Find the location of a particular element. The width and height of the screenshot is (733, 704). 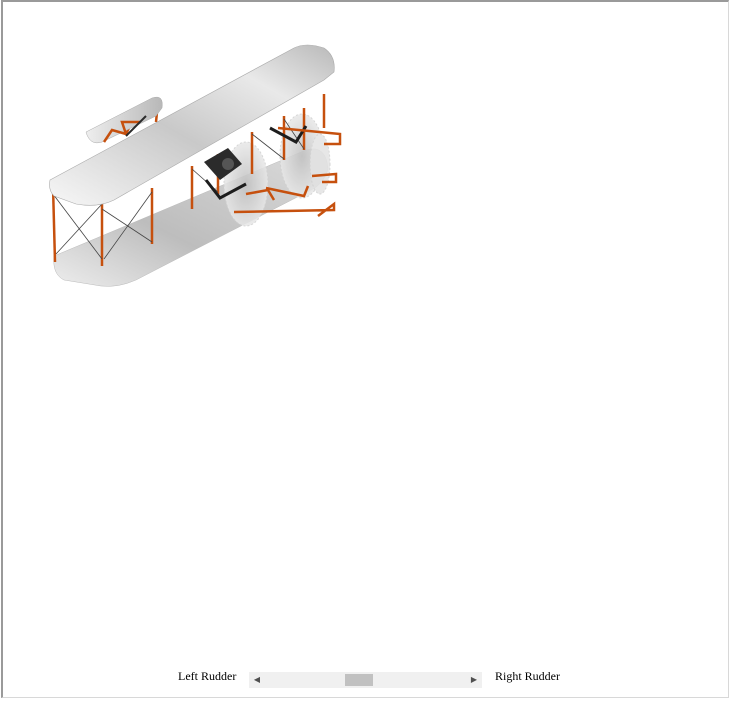

biplane-model-render is located at coordinates (195, 165).